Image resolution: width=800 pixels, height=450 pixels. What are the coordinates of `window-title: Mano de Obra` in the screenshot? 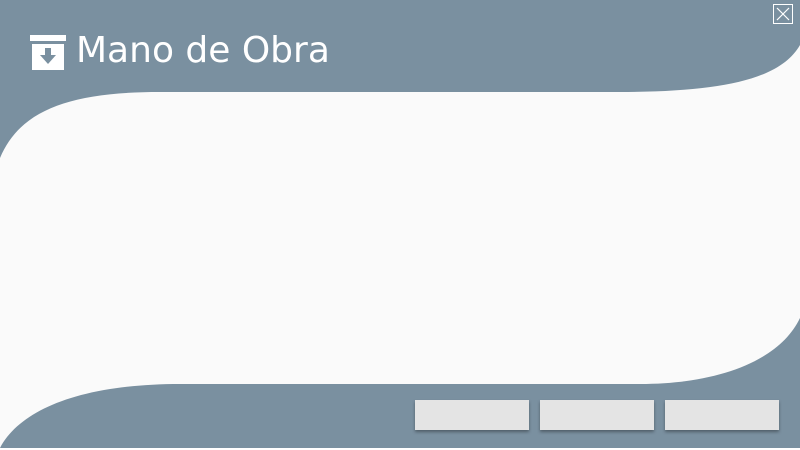 It's located at (203, 50).